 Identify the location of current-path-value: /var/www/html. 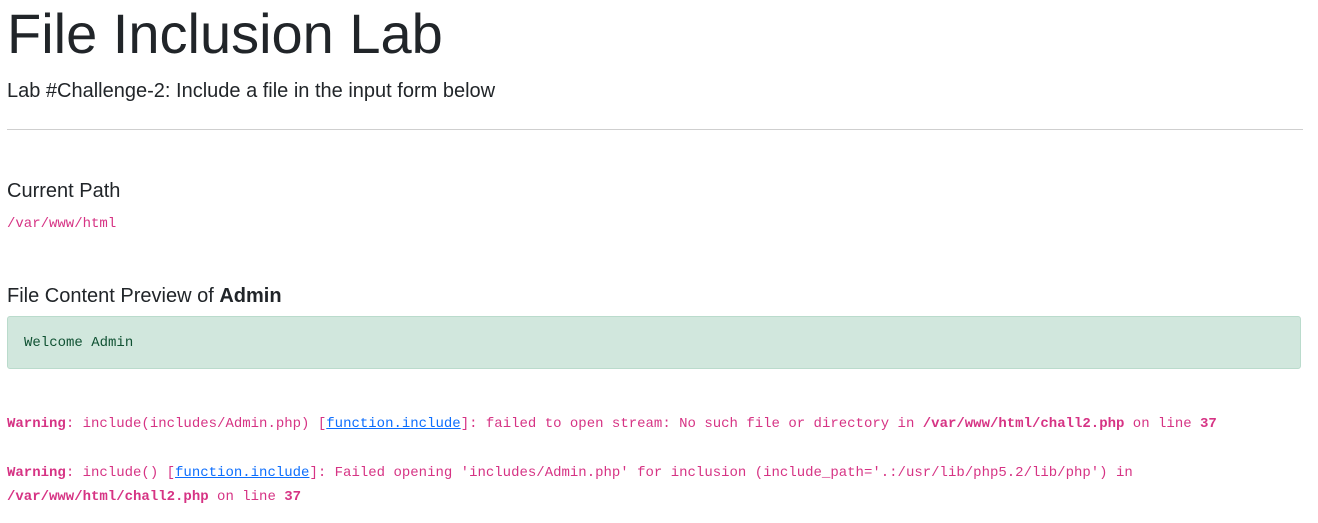
(62, 224).